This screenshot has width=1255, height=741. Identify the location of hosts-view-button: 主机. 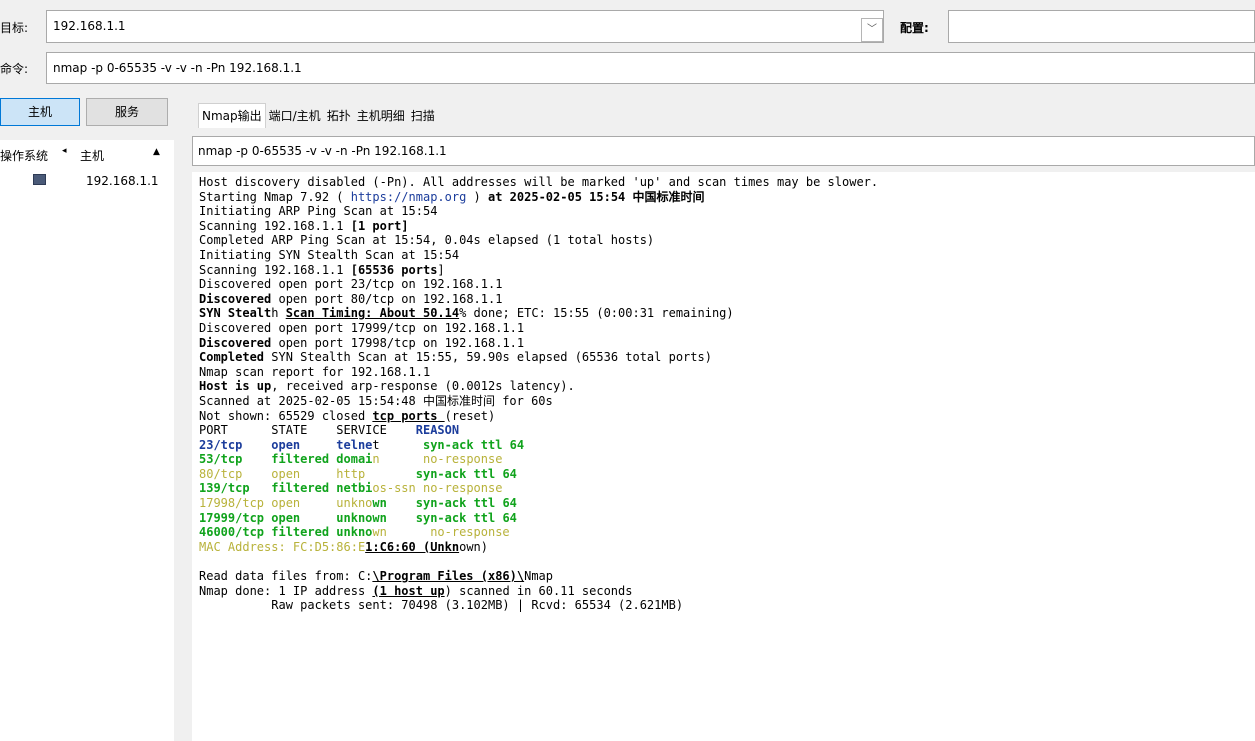
(40, 112).